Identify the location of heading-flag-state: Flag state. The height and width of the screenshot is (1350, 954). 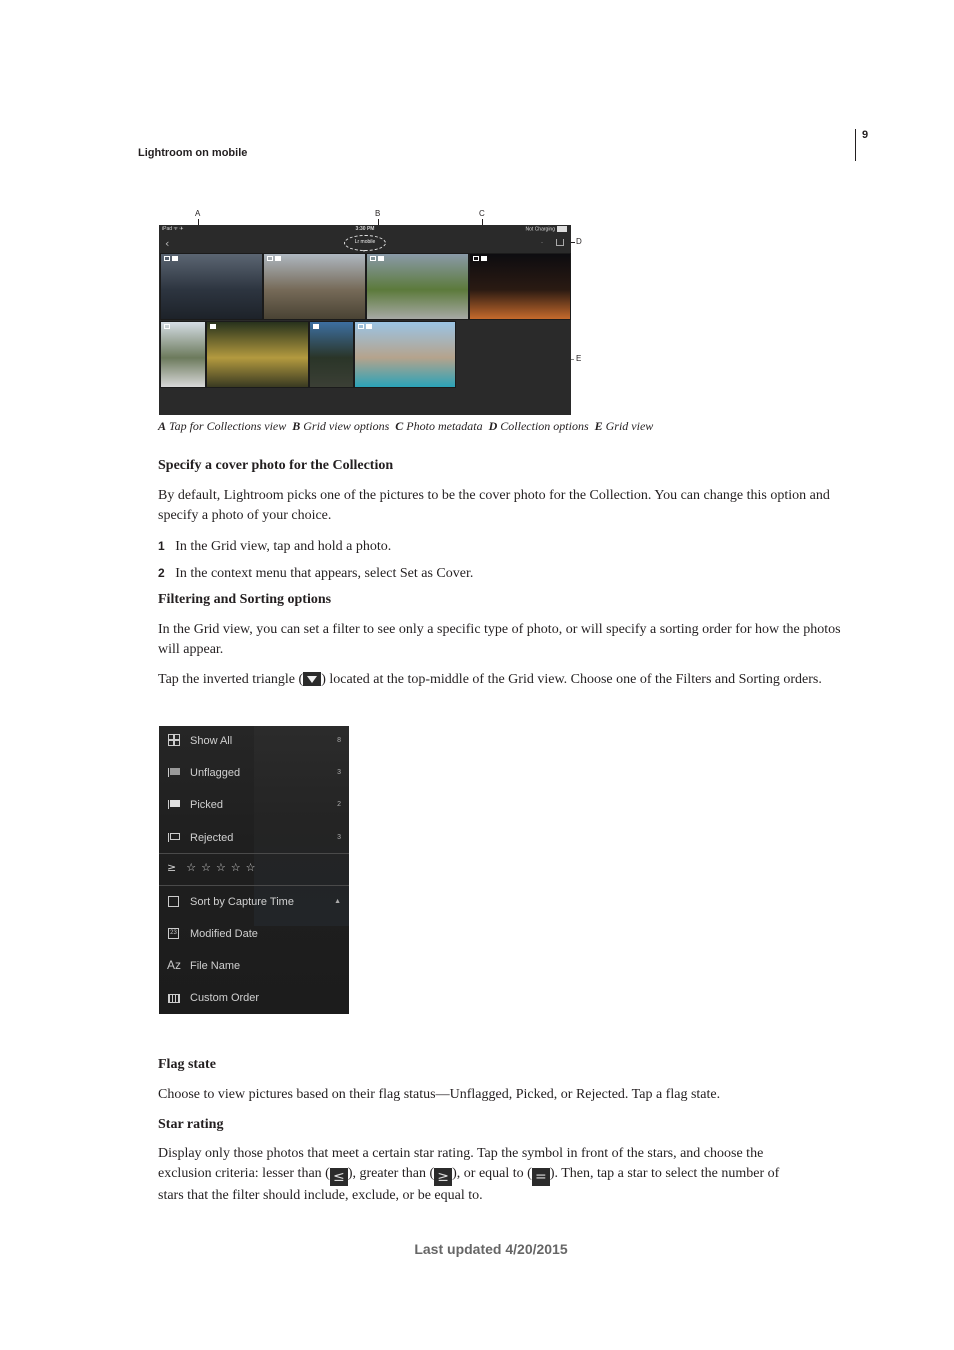
(187, 1064).